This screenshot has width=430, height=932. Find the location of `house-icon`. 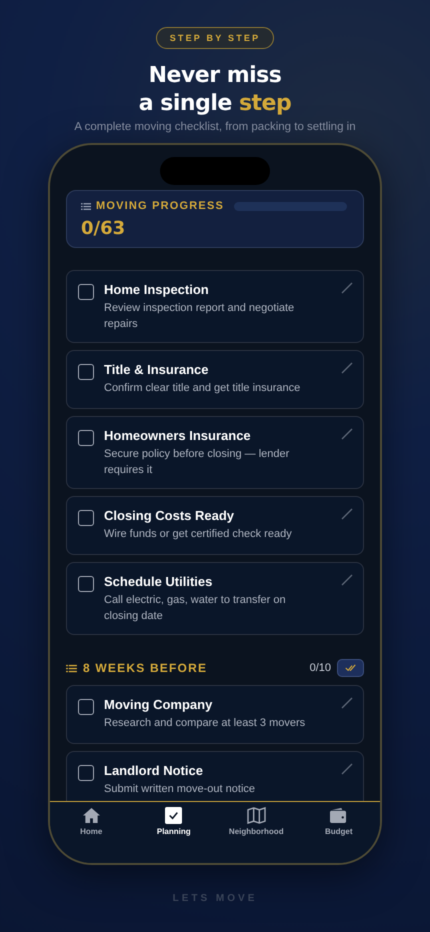

house-icon is located at coordinates (91, 815).